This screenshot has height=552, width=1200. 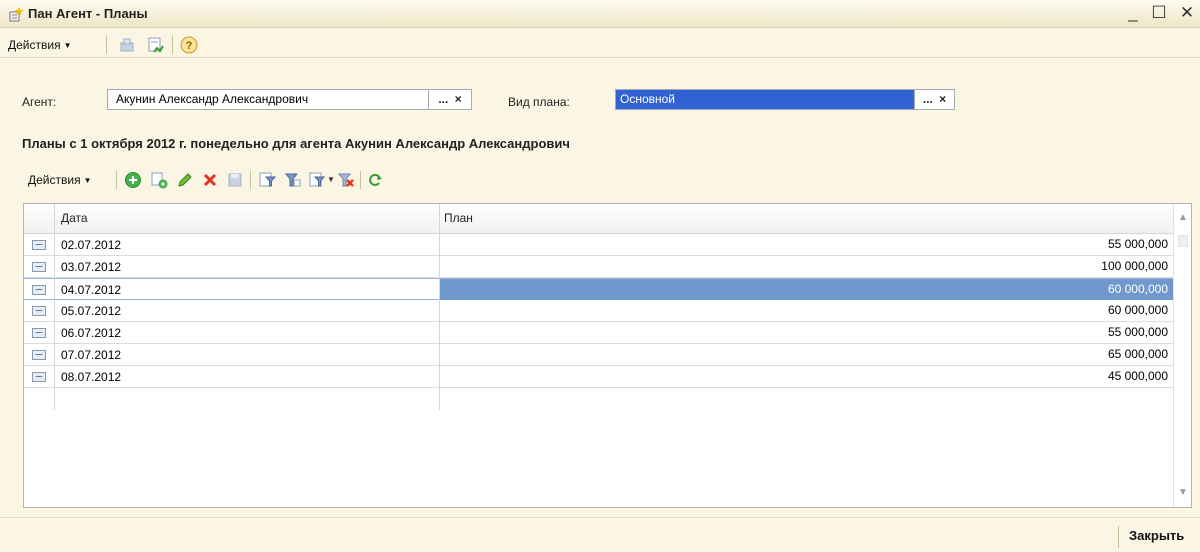 What do you see at coordinates (54, 180) in the screenshot?
I see `table-actions-label: Действия` at bounding box center [54, 180].